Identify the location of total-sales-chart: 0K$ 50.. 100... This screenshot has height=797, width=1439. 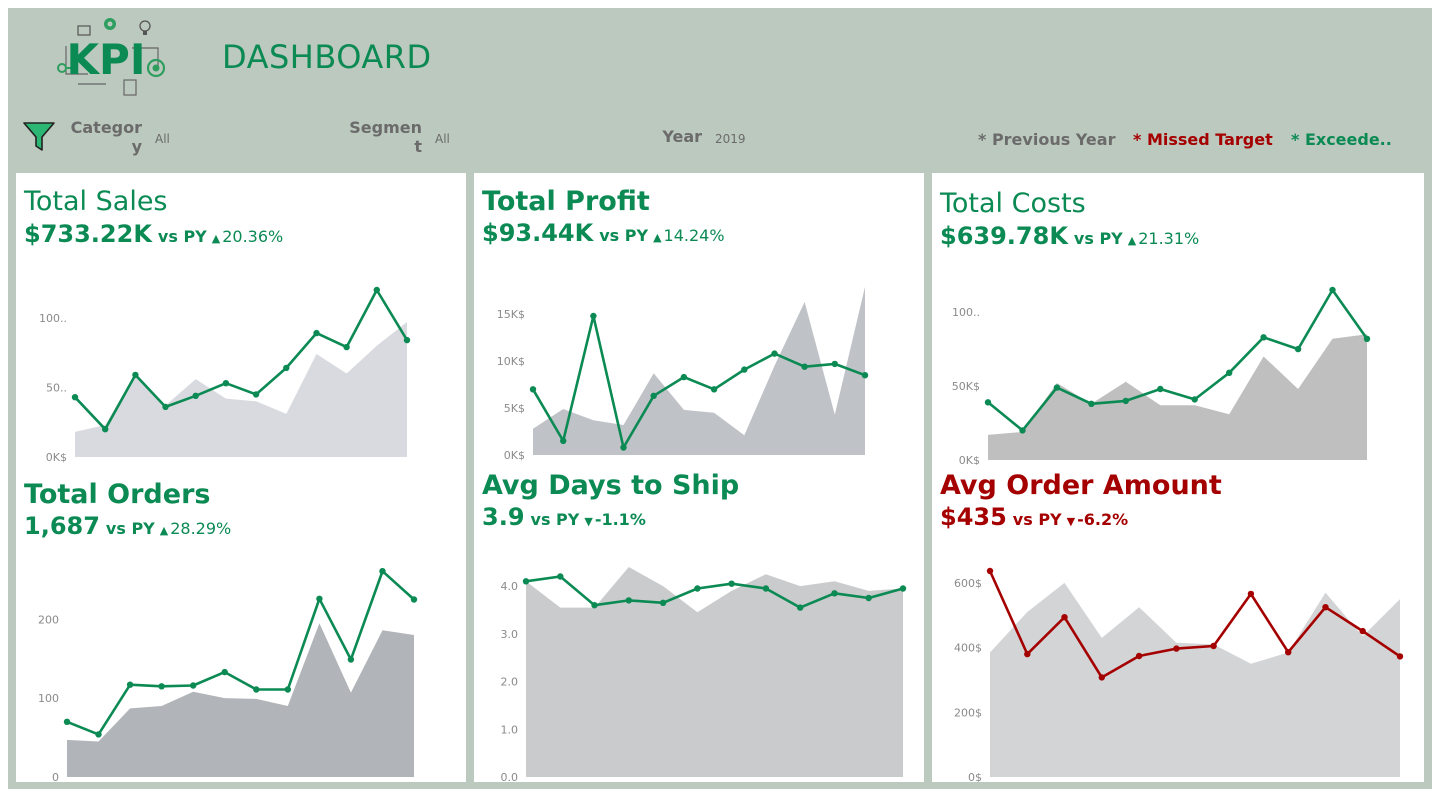
(241, 372).